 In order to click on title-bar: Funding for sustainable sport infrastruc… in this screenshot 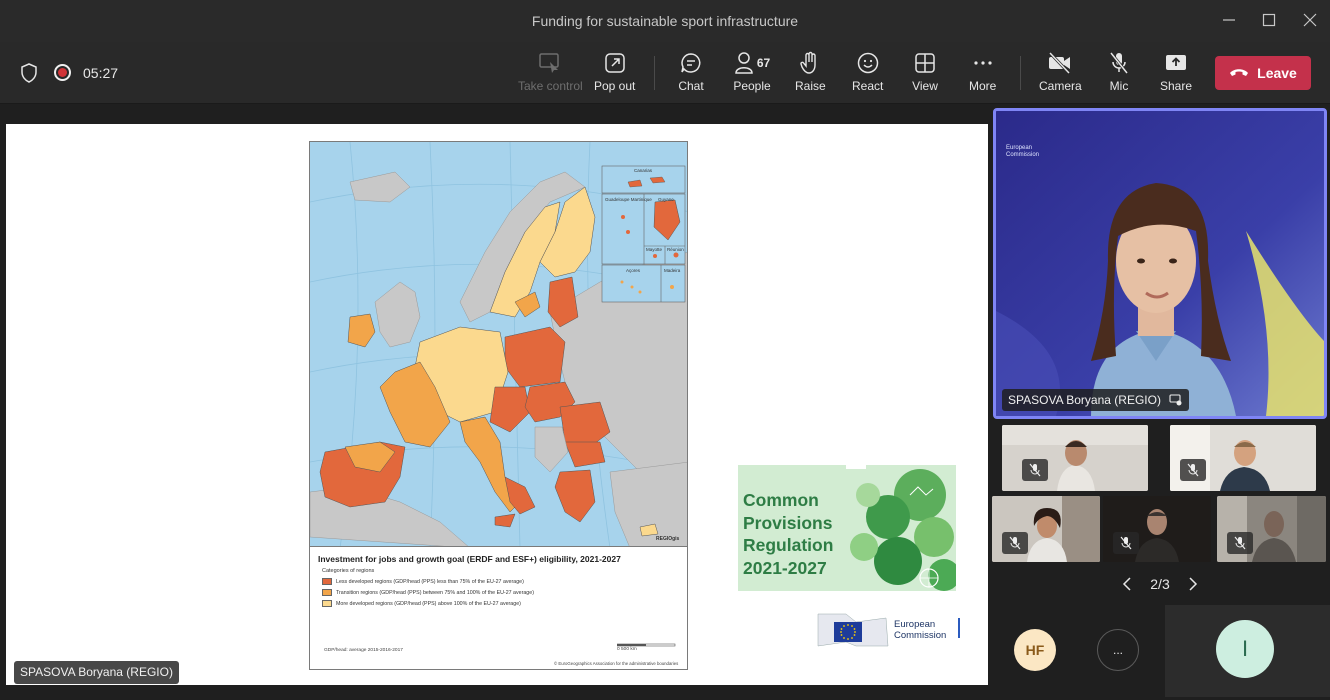, I will do `click(665, 21)`.